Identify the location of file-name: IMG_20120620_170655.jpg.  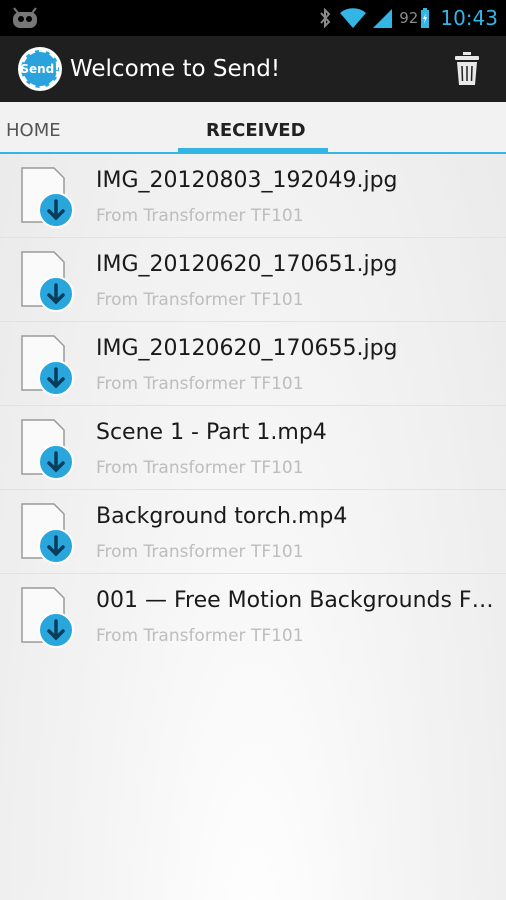
(247, 348).